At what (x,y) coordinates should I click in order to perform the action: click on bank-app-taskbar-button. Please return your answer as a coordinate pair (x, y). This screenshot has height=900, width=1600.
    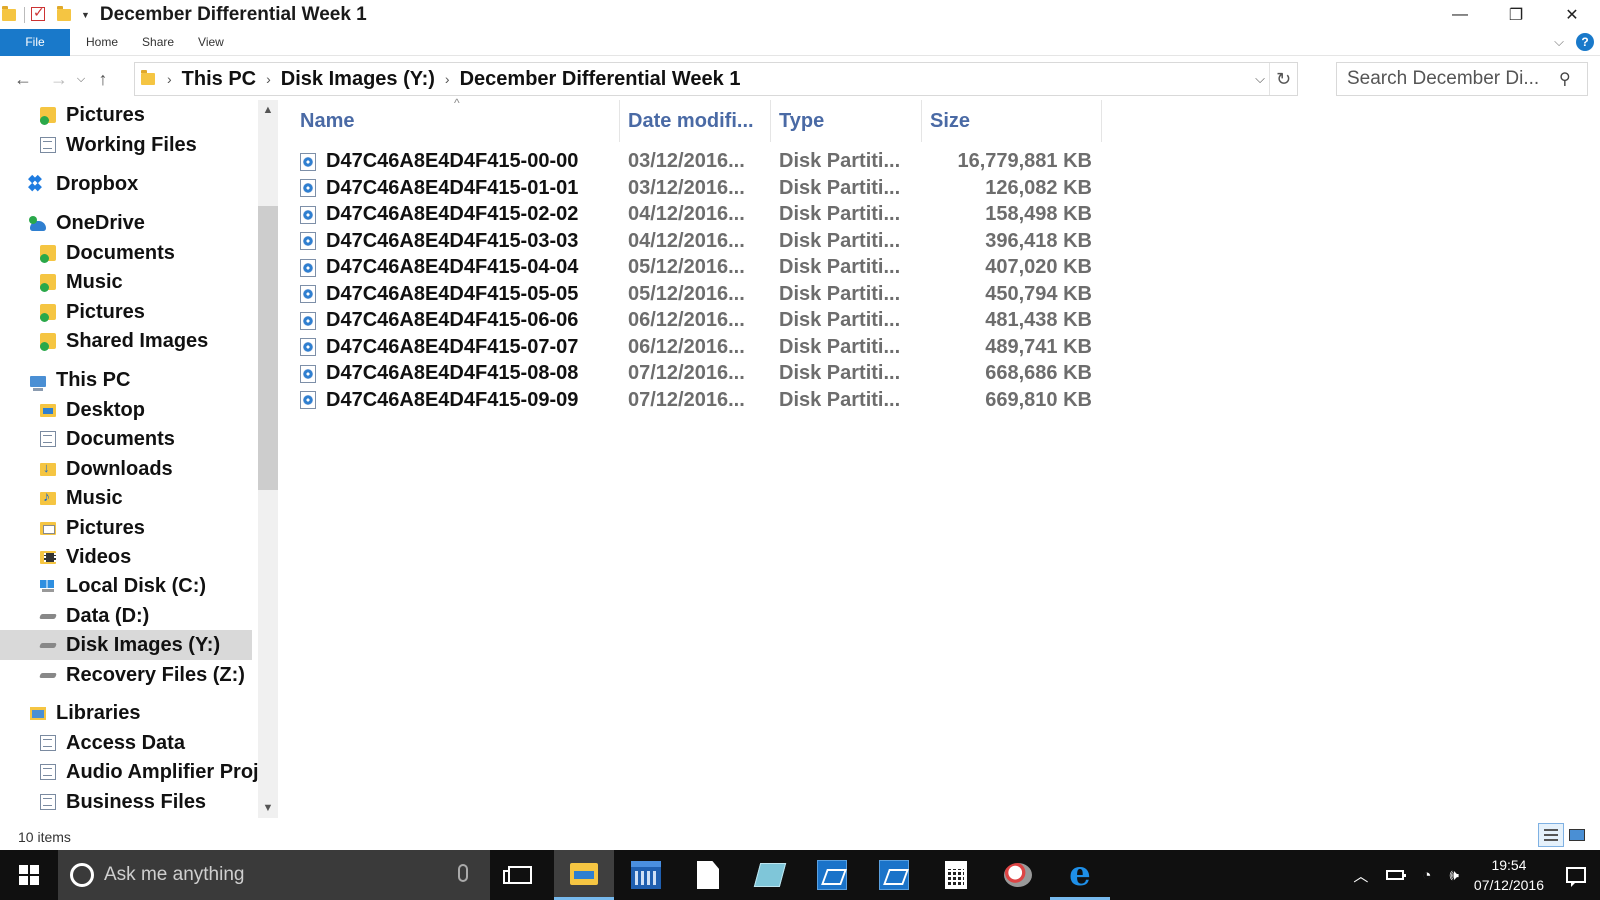
    Looking at the image, I should click on (646, 875).